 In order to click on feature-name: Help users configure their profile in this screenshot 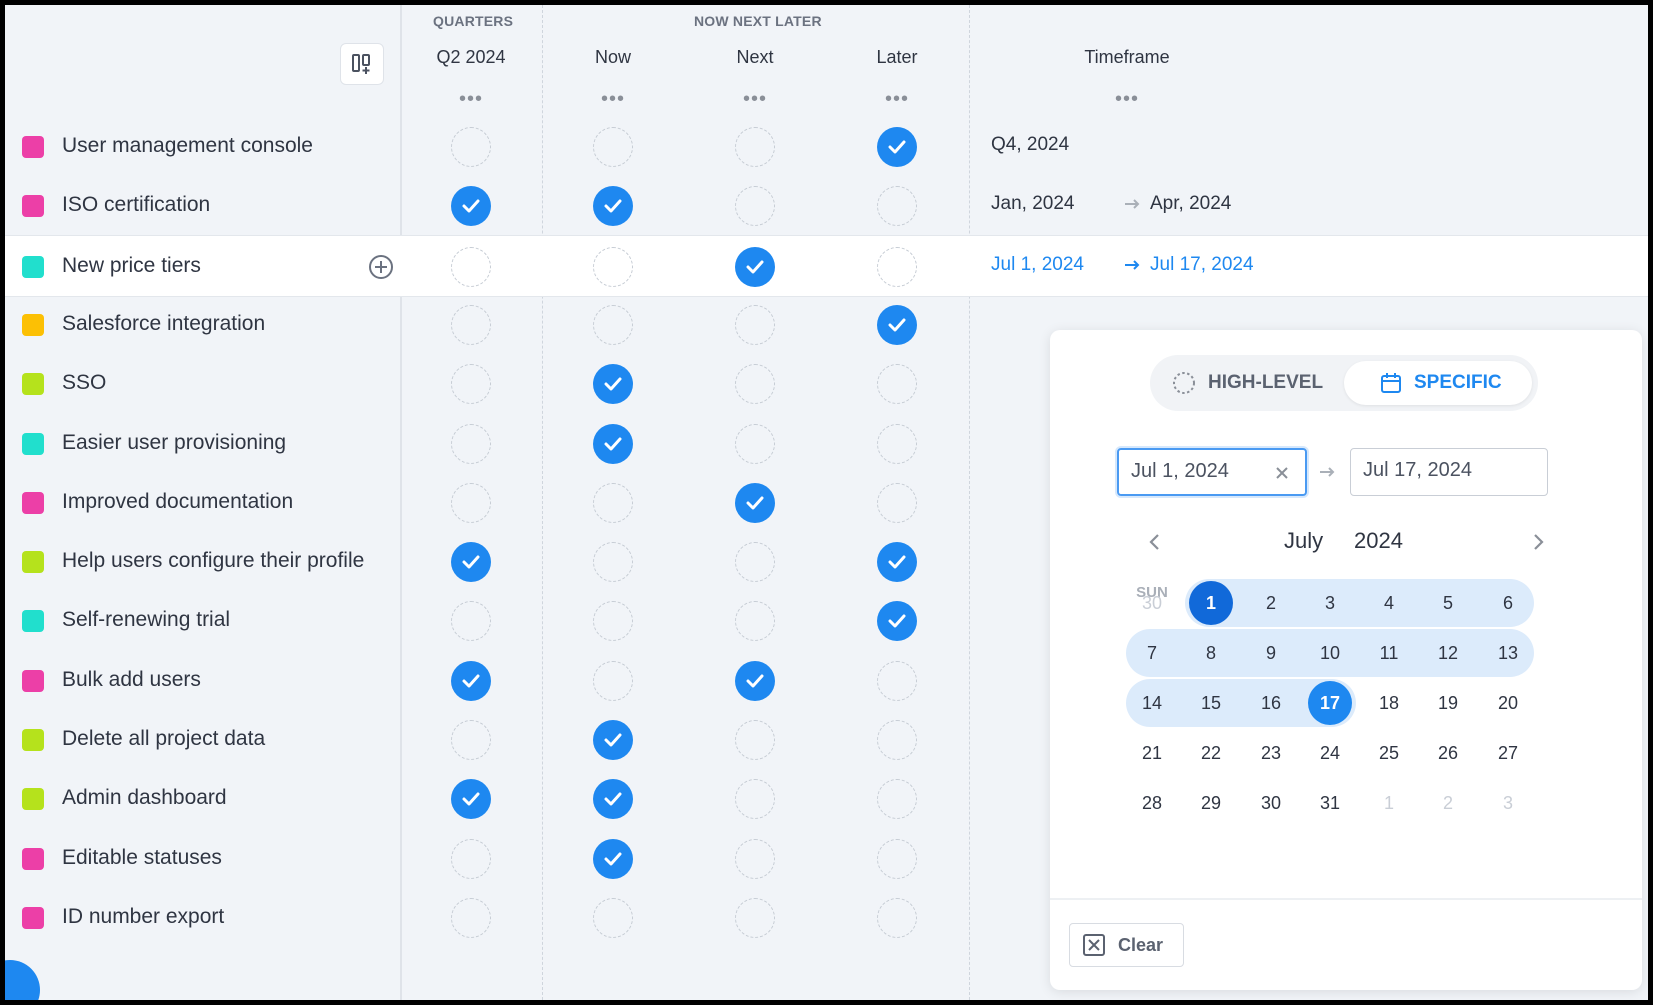, I will do `click(213, 561)`.